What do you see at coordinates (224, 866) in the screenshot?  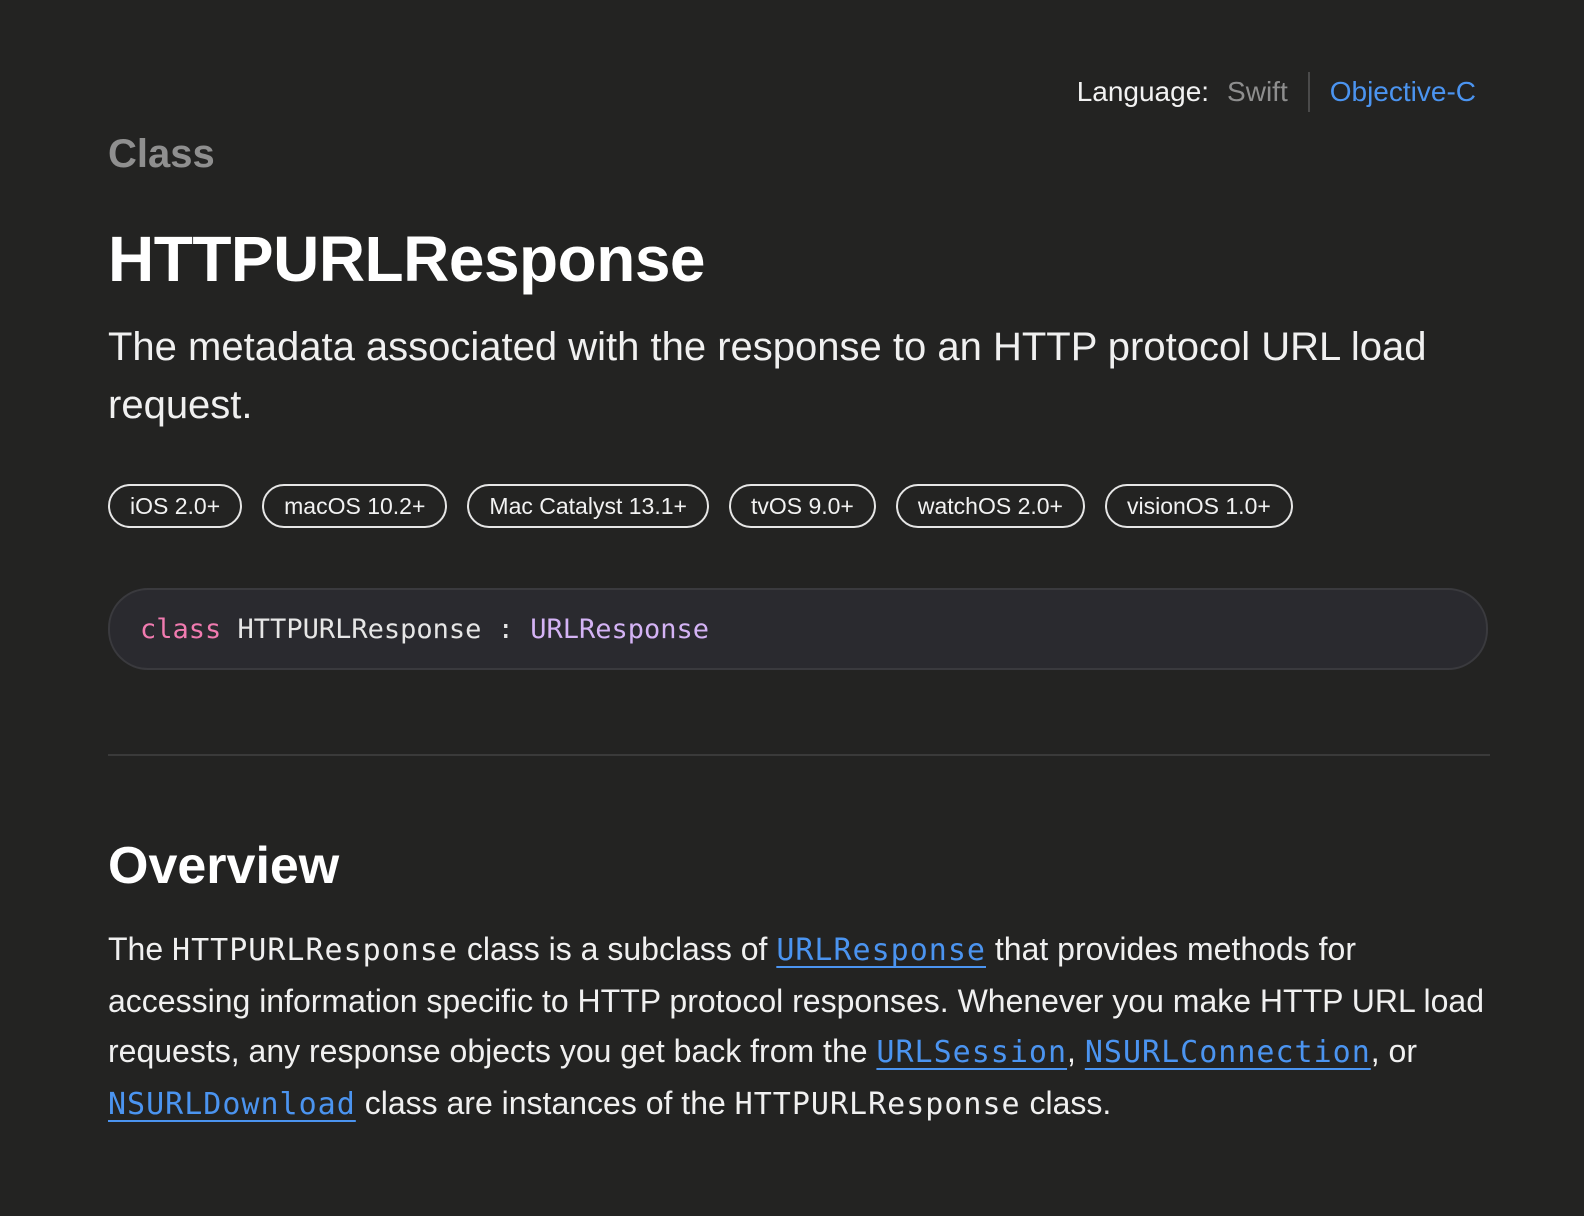 I see `overview-heading: Overview` at bounding box center [224, 866].